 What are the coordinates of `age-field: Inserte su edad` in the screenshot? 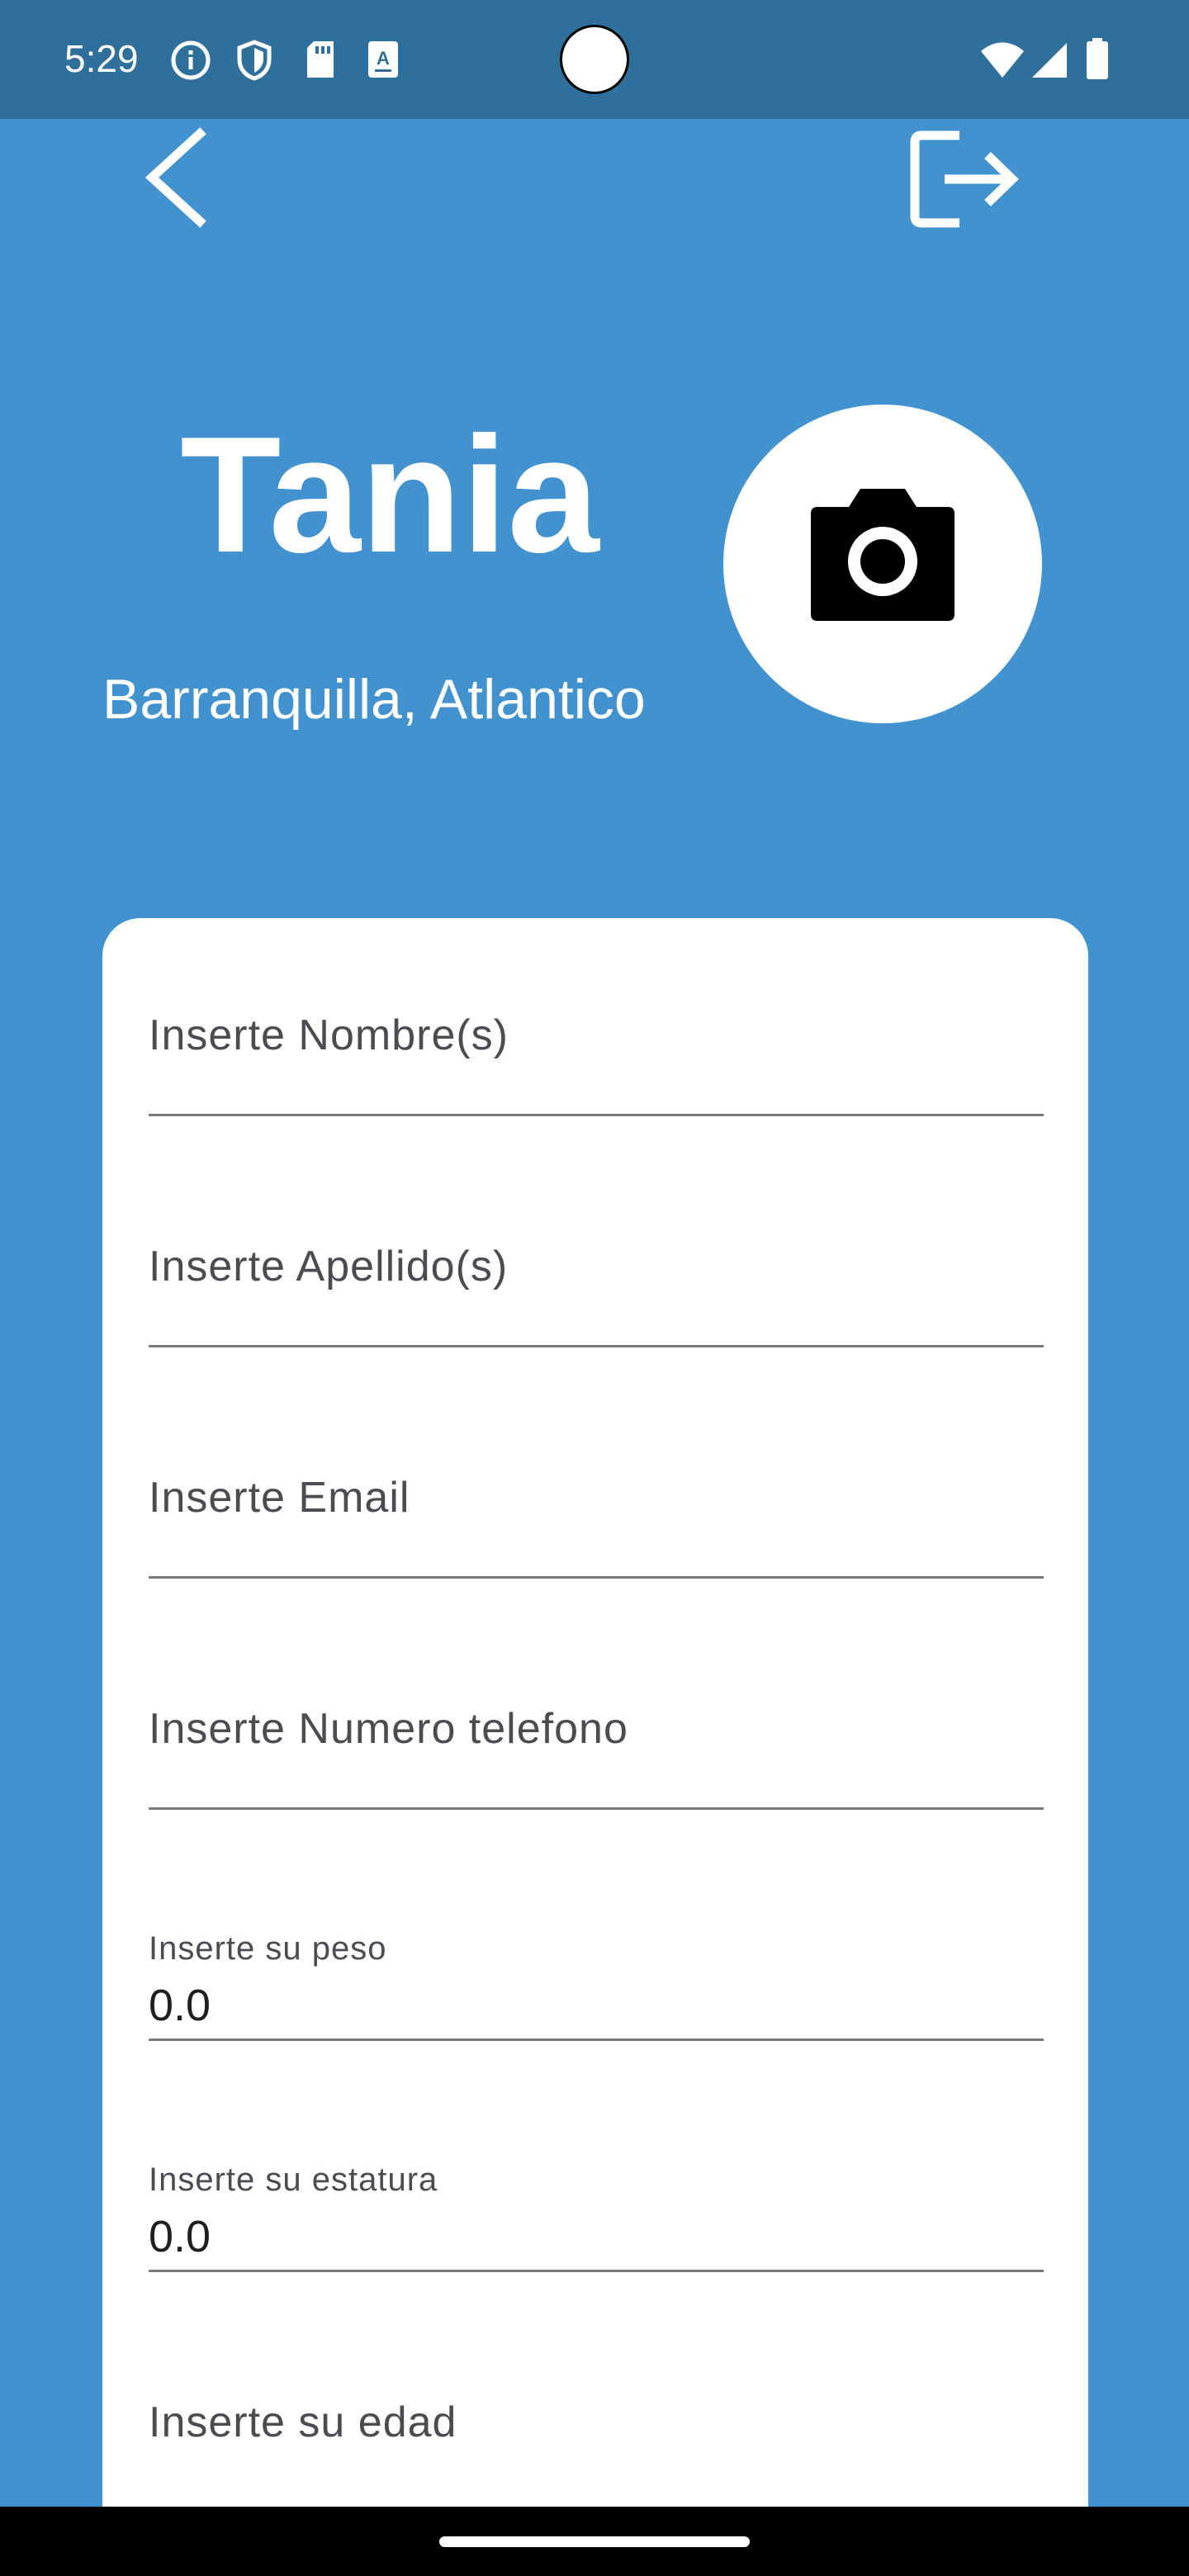 It's located at (596, 2404).